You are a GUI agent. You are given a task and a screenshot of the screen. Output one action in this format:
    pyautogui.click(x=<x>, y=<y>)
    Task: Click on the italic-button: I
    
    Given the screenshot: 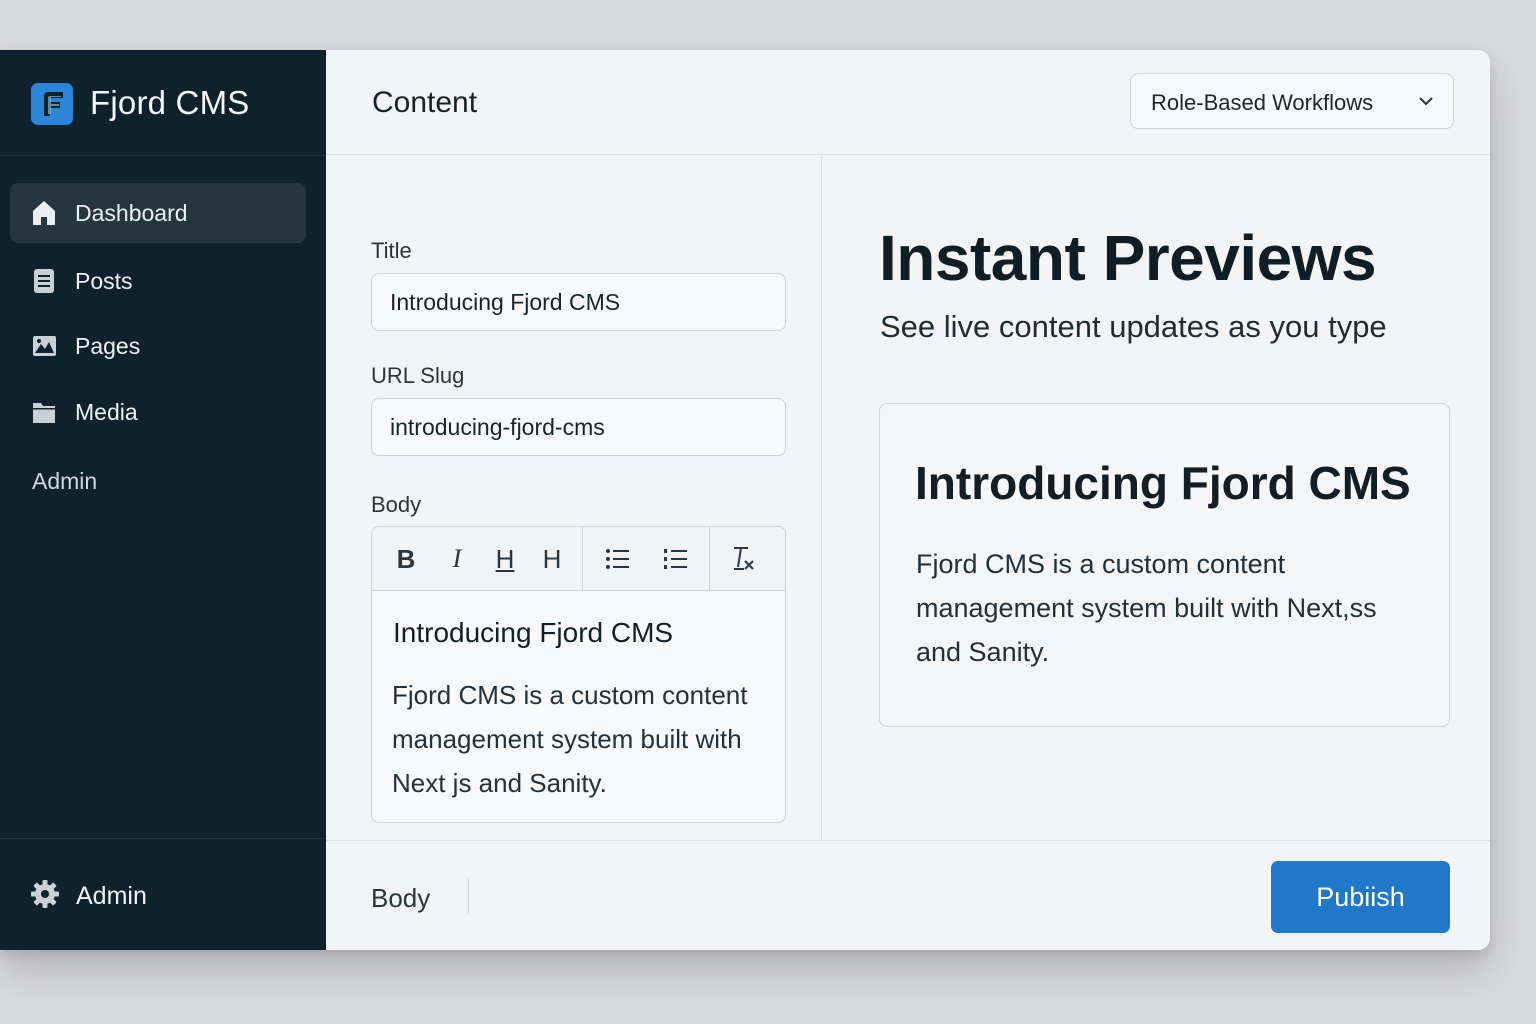 What is the action you would take?
    pyautogui.click(x=457, y=559)
    